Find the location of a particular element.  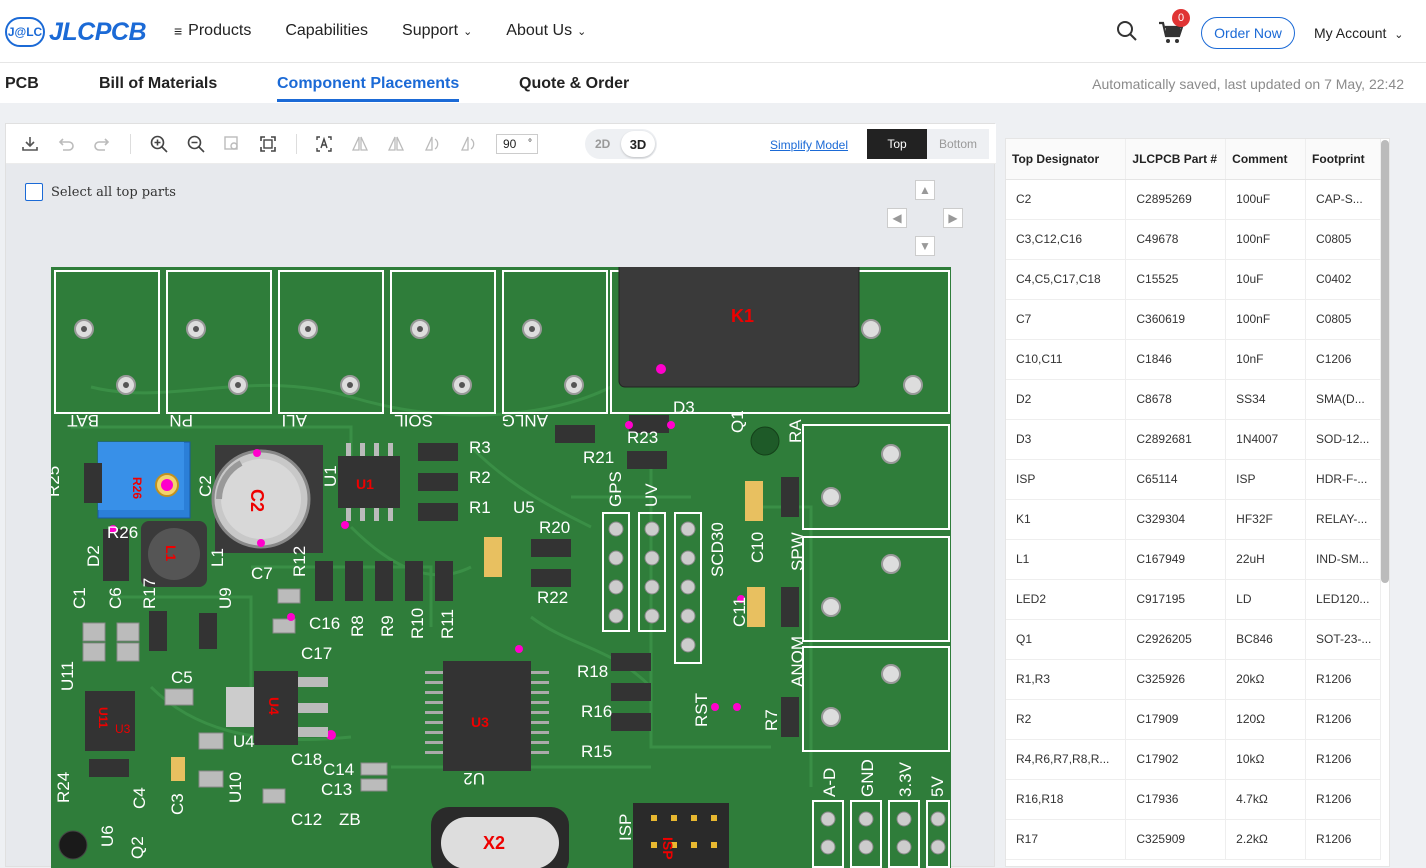

table-row: R17 C325909 2.2kΩ R1206 is located at coordinates (1193, 839).